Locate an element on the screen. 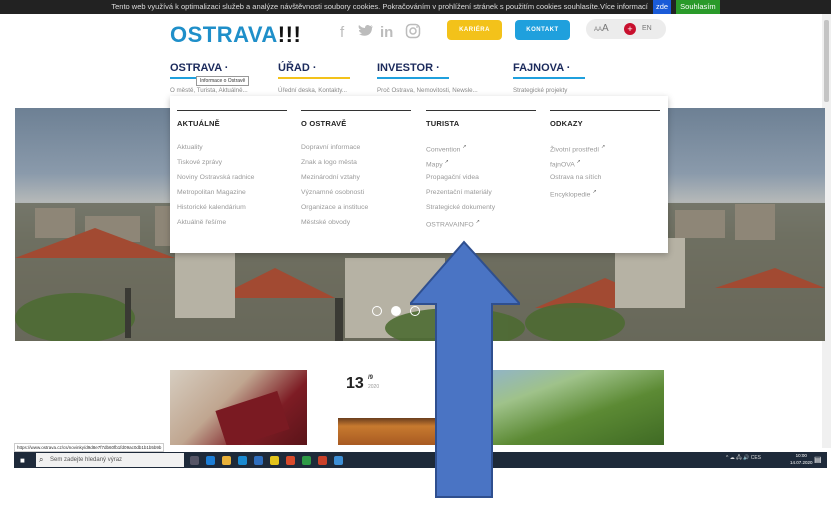 Image resolution: width=831 pixels, height=527 pixels. annotation-arrow is located at coordinates (465, 369).